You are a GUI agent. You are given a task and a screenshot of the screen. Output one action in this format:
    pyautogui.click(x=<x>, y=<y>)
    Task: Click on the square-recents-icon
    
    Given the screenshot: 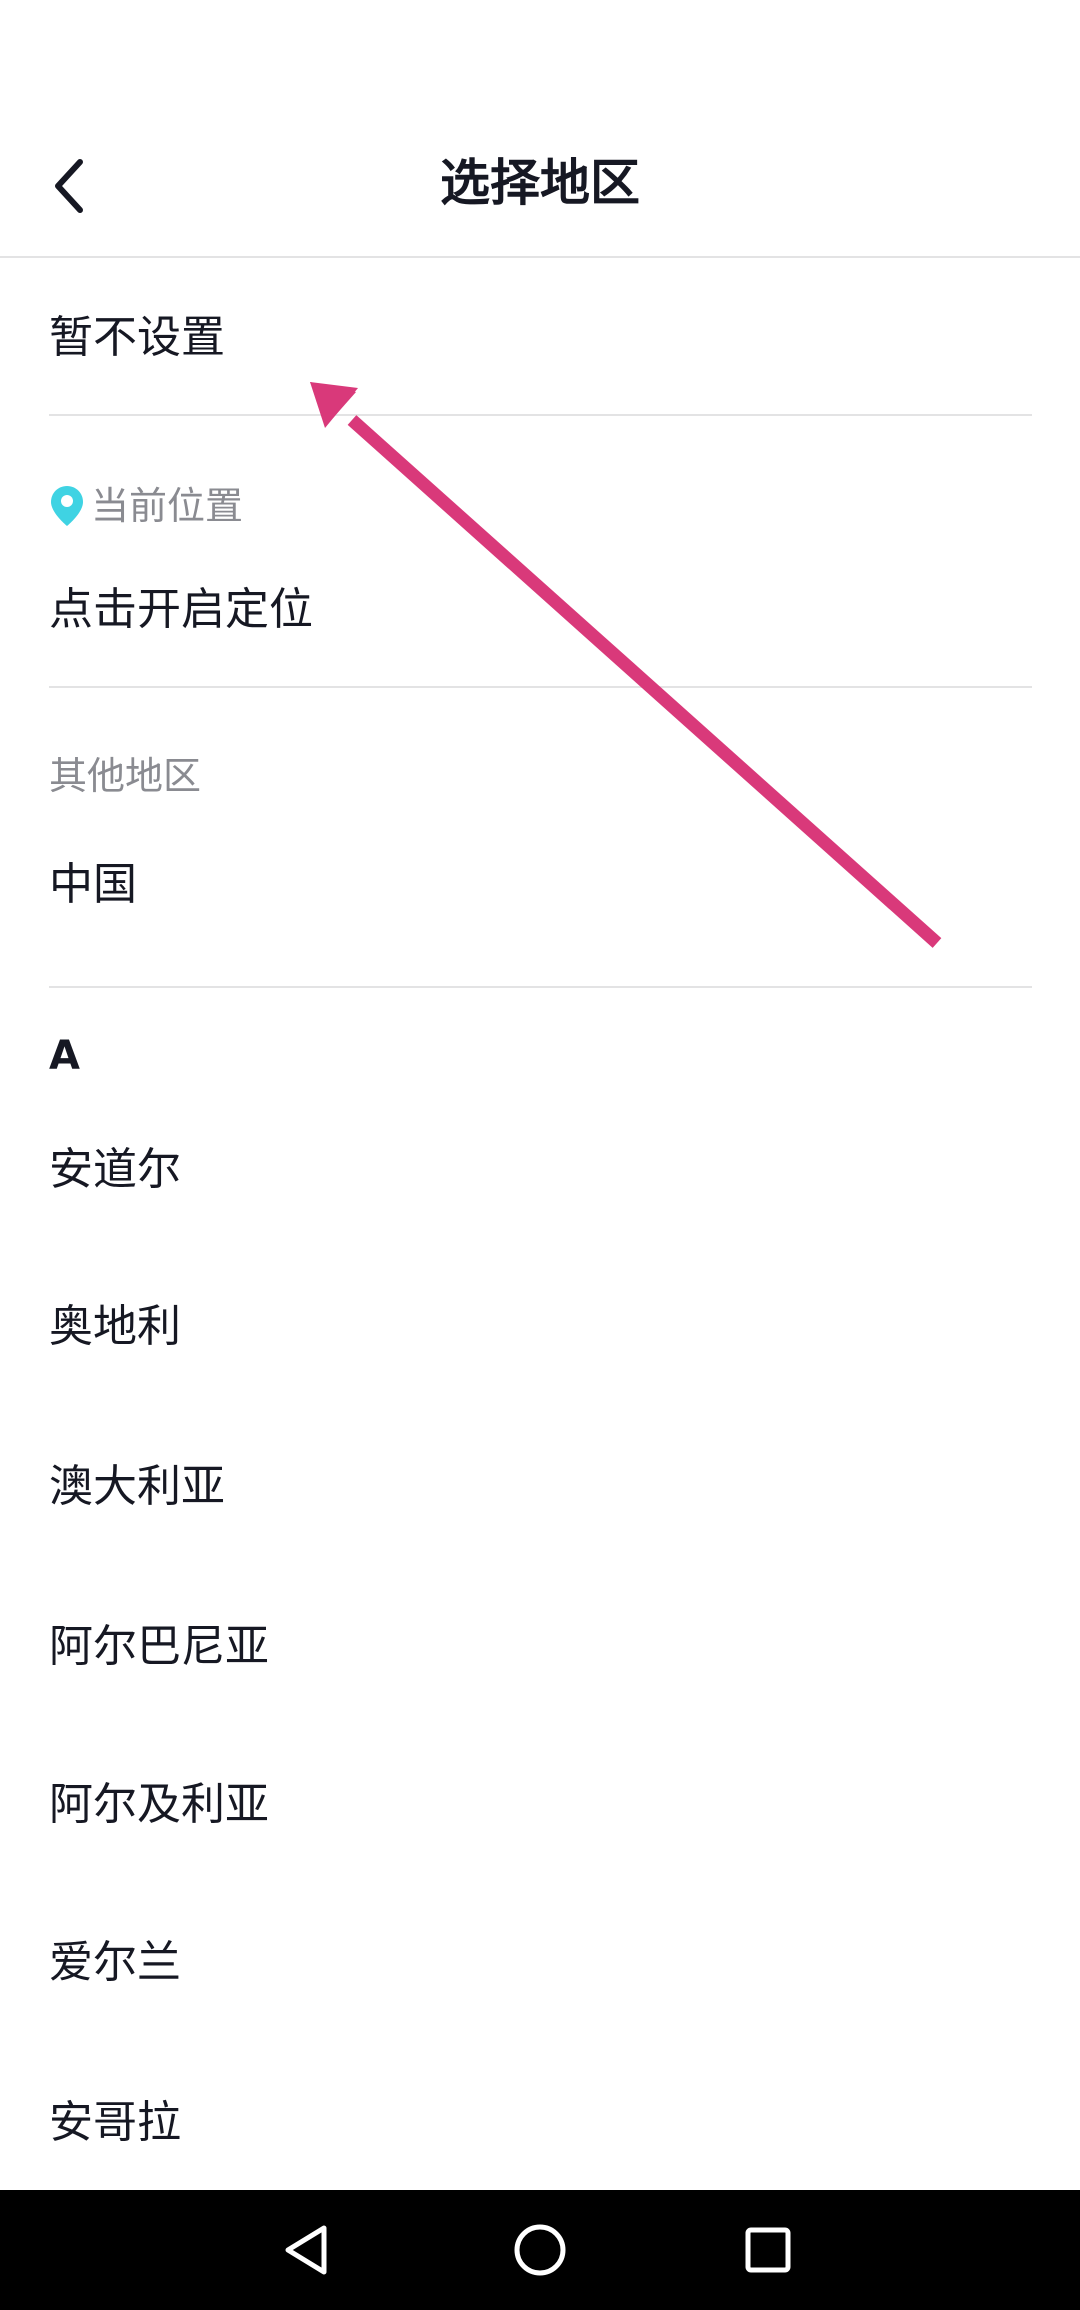 What is the action you would take?
    pyautogui.click(x=768, y=2250)
    